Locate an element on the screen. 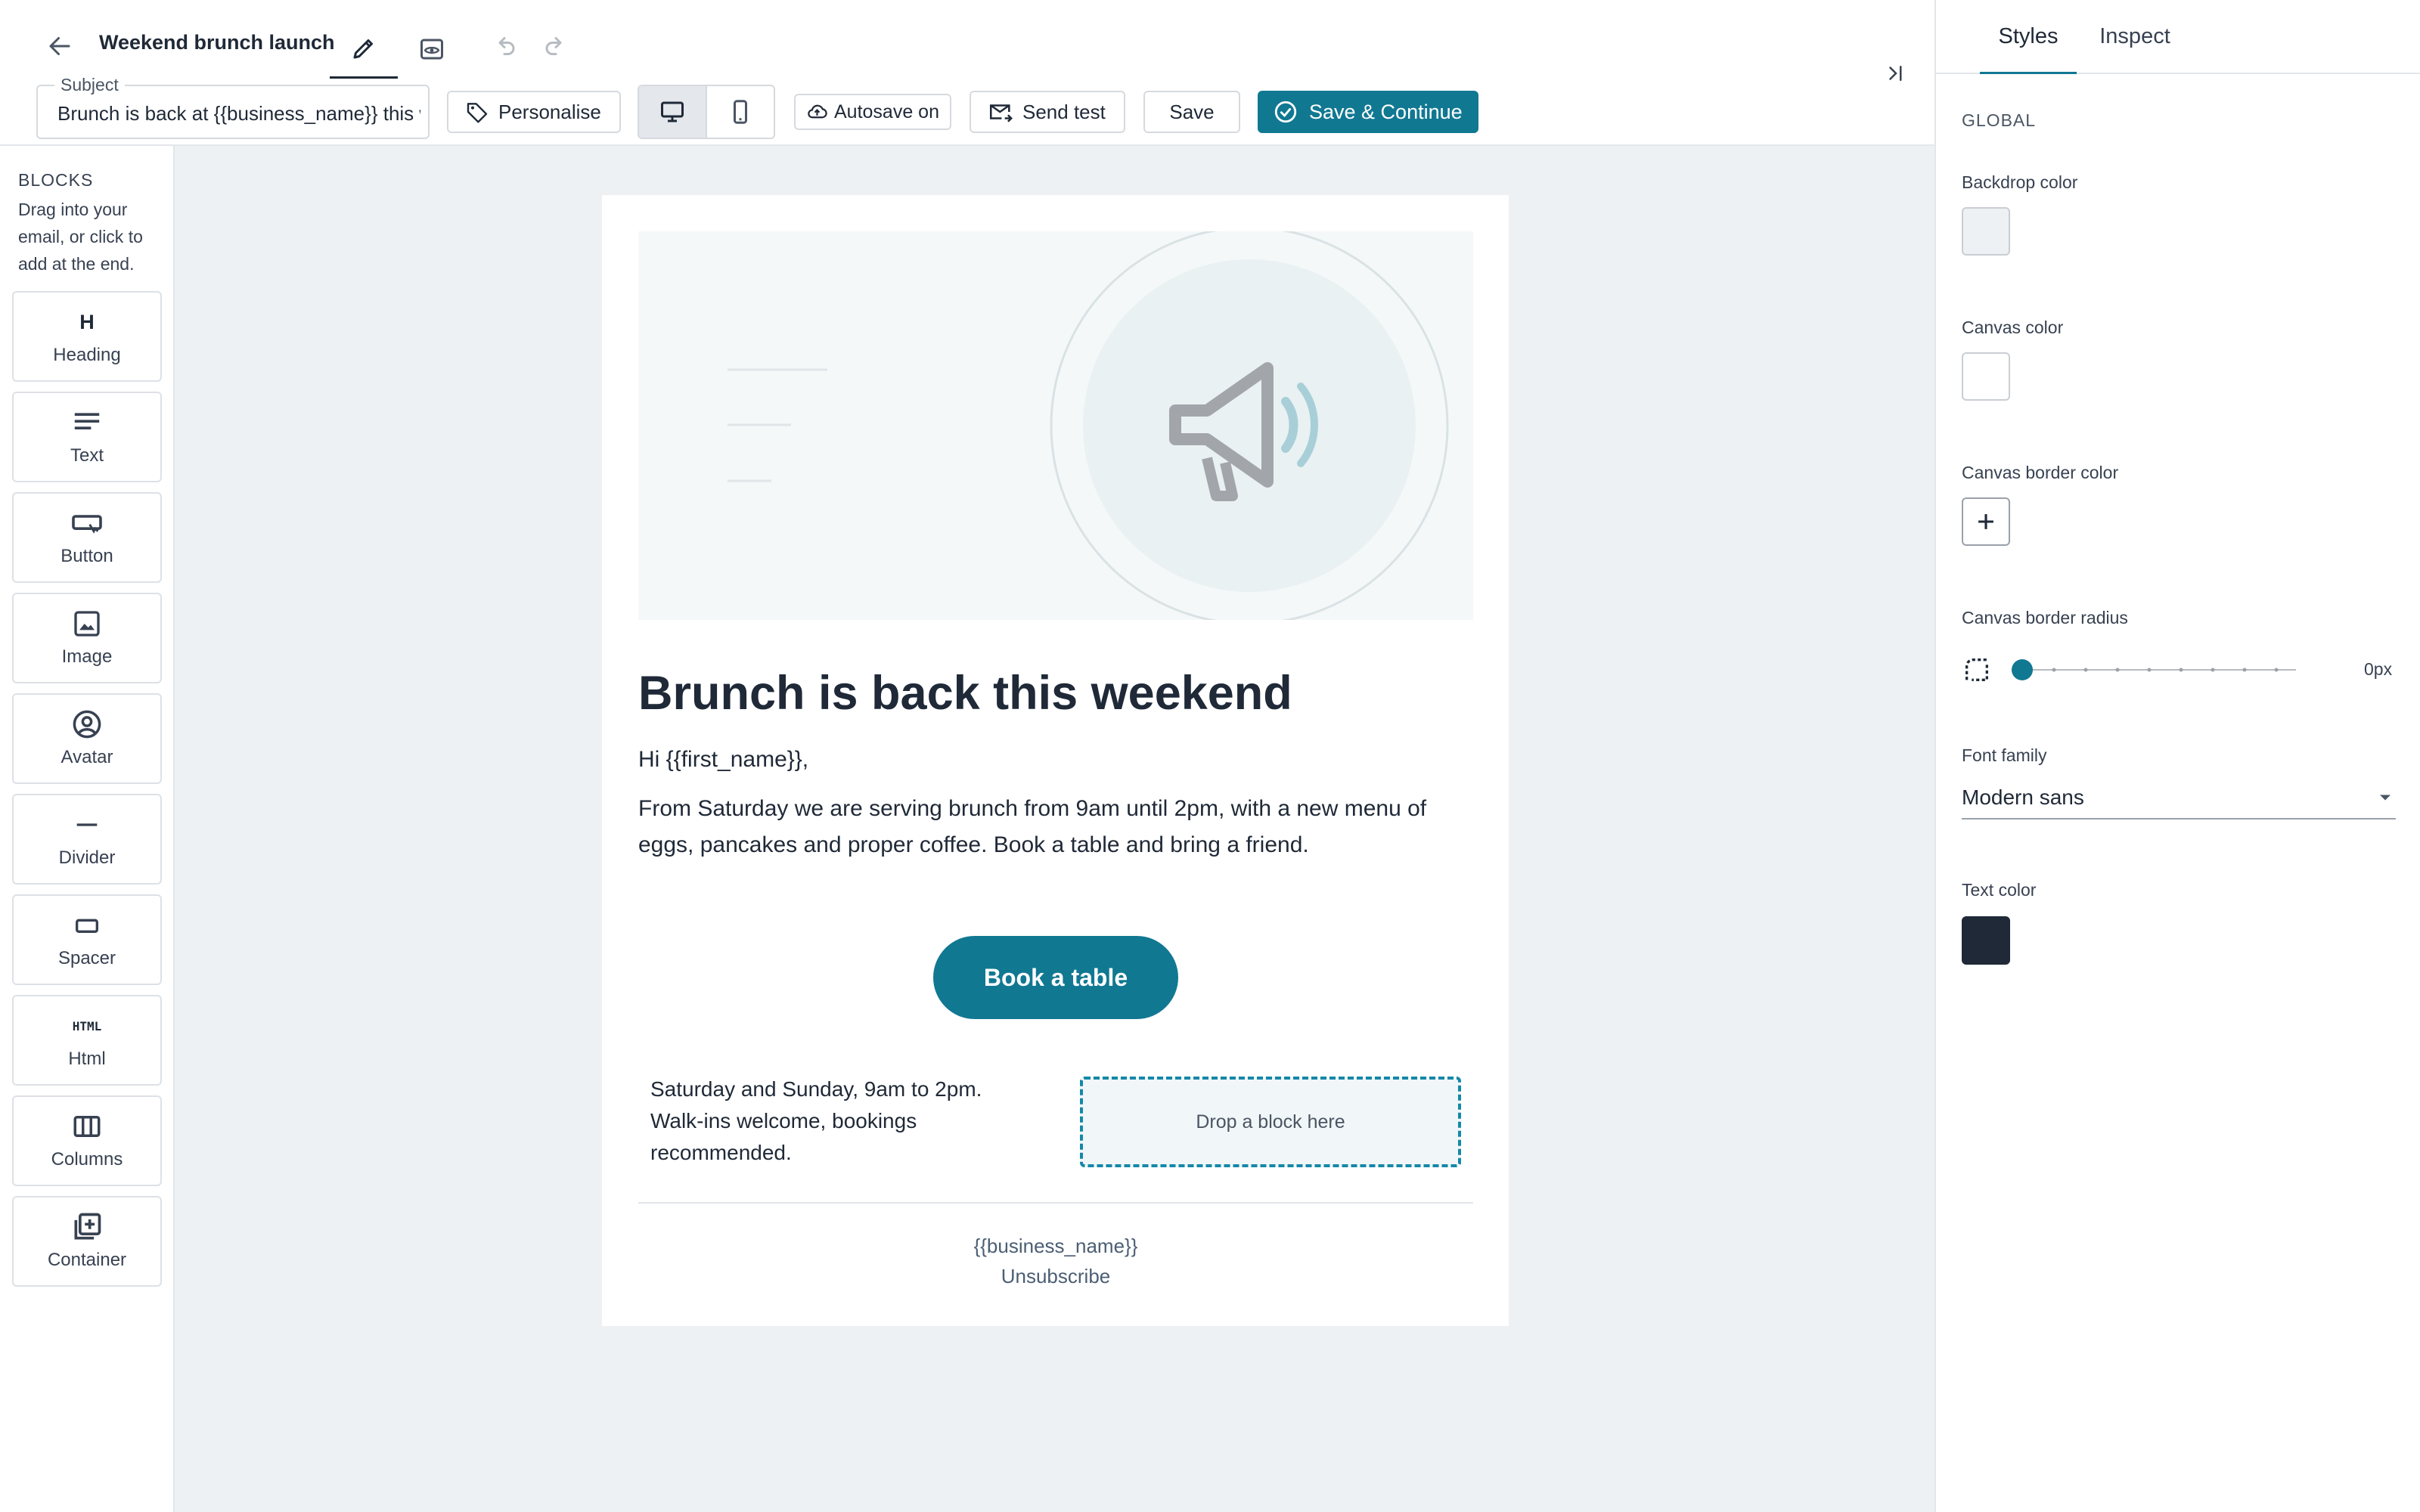 The width and height of the screenshot is (2420, 1512). subject-label: Subject is located at coordinates (89, 84).